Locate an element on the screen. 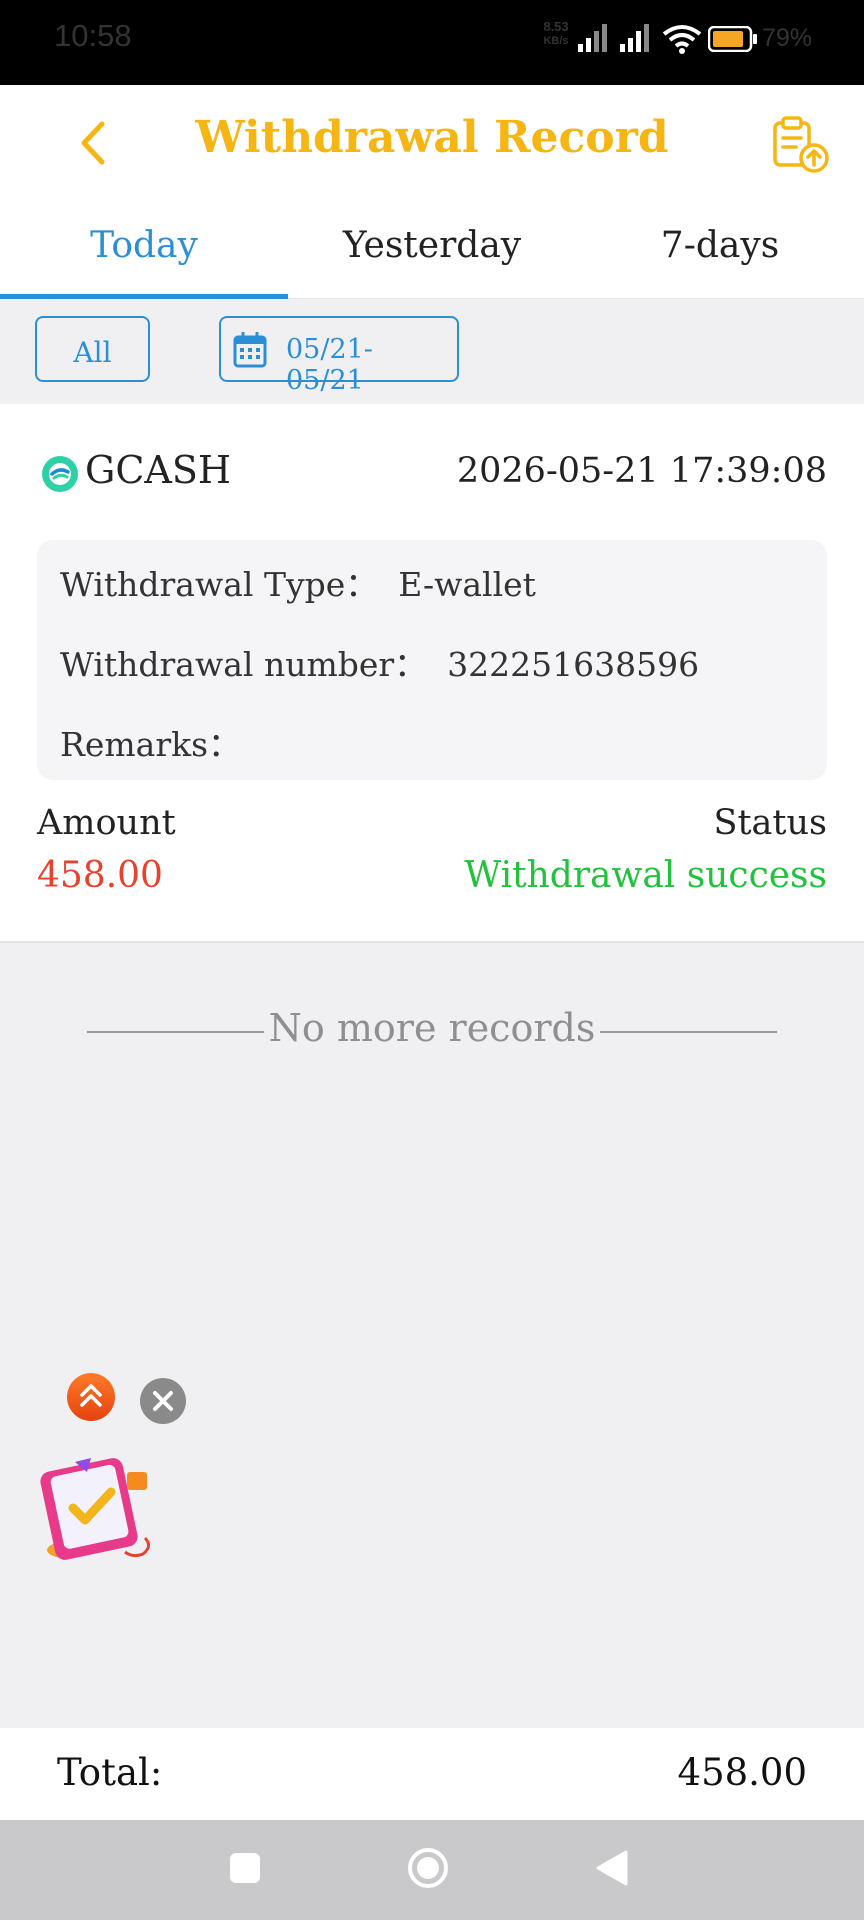 This screenshot has width=864, height=1920. amount-value: 458.00 is located at coordinates (100, 875).